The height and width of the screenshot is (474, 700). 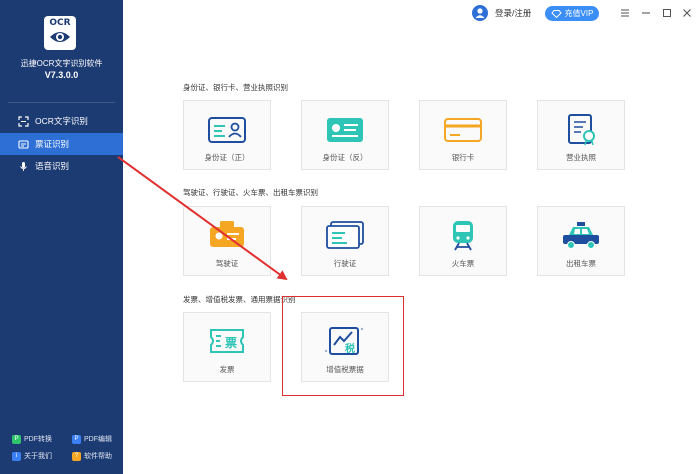 I want to click on menu-button, so click(x=625, y=13).